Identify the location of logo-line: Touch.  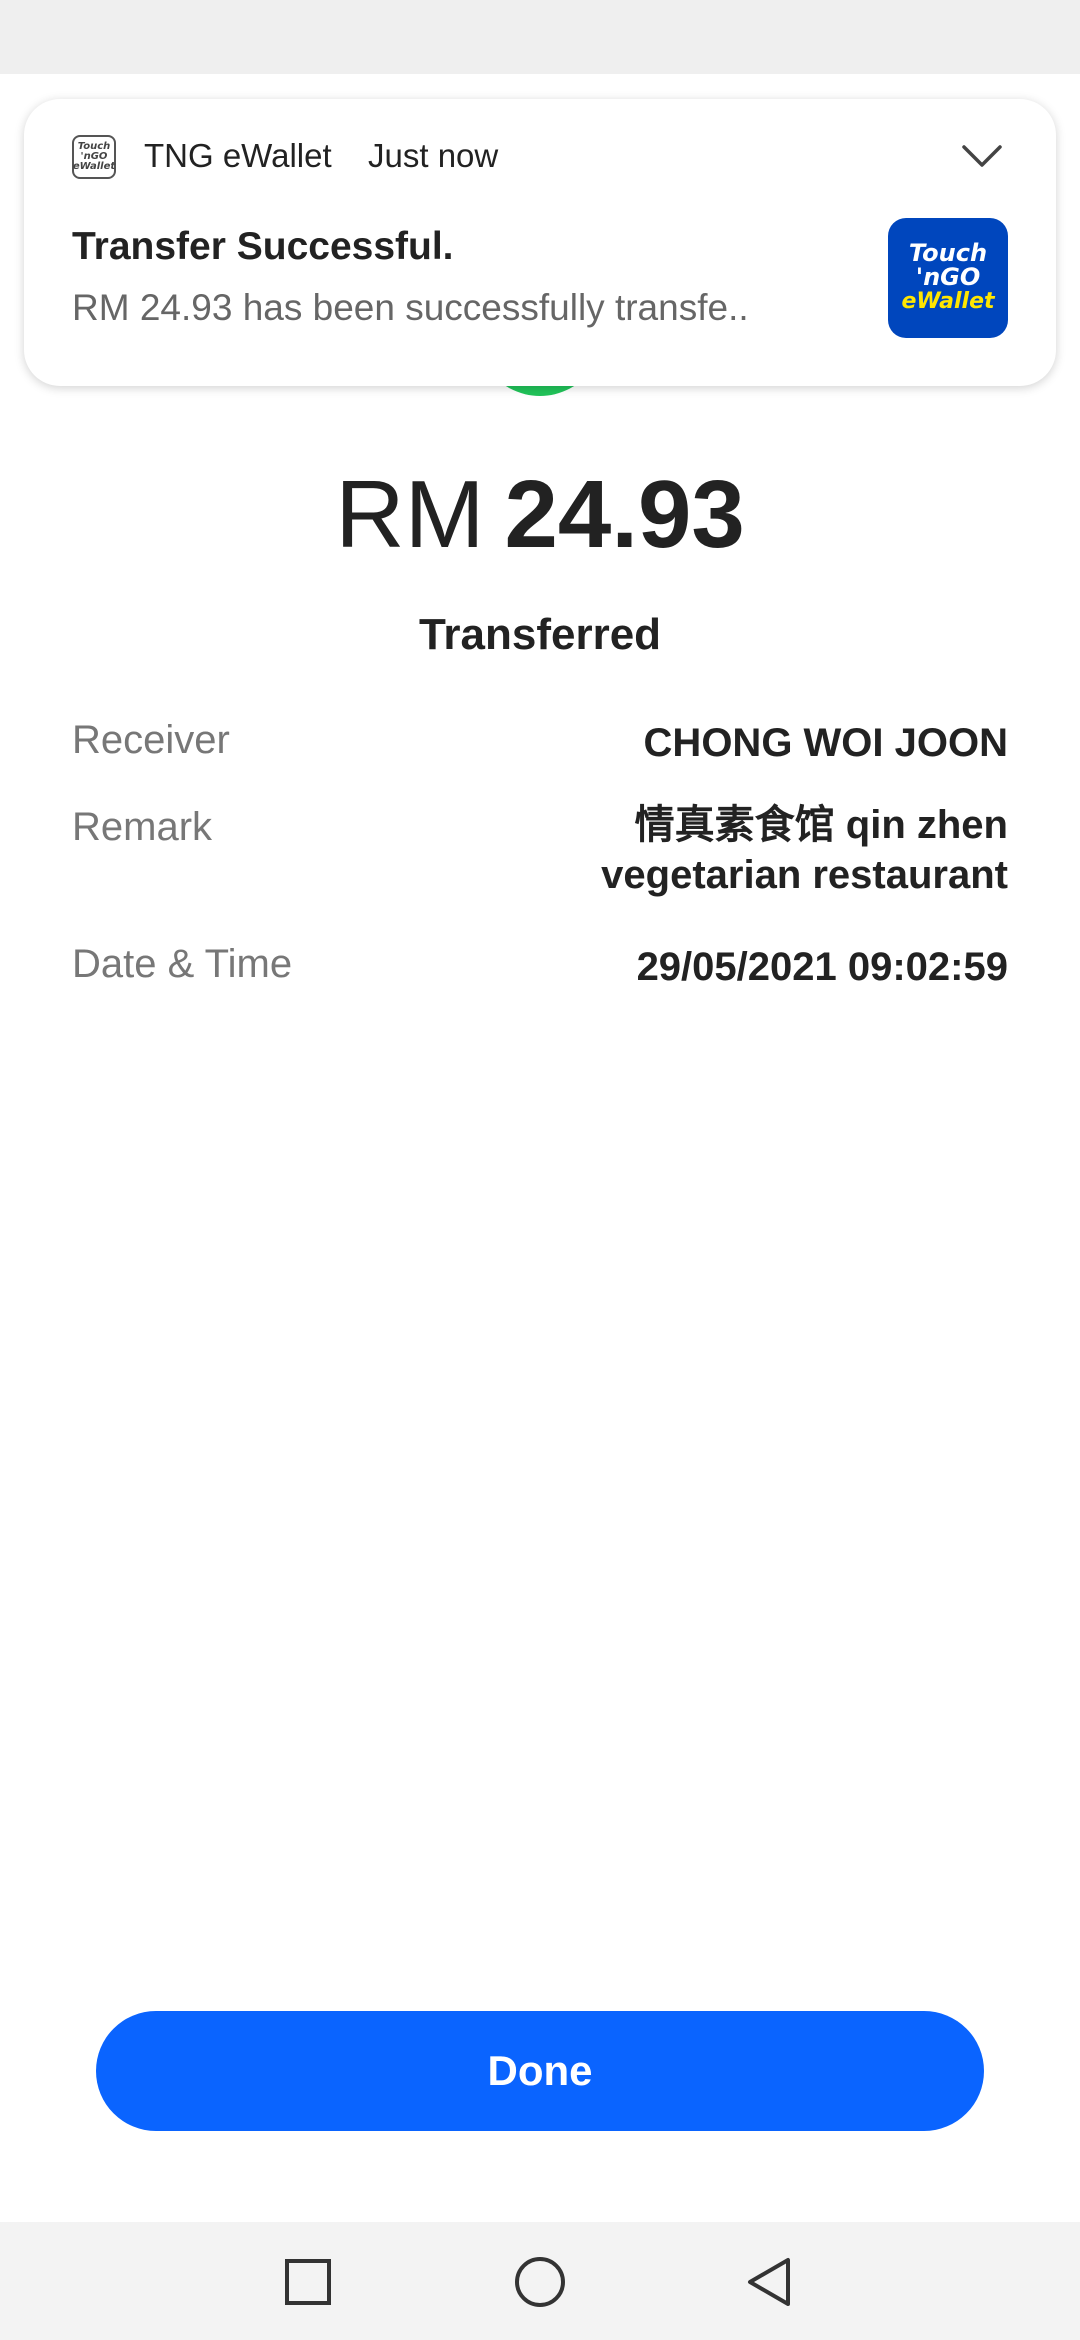
(948, 253).